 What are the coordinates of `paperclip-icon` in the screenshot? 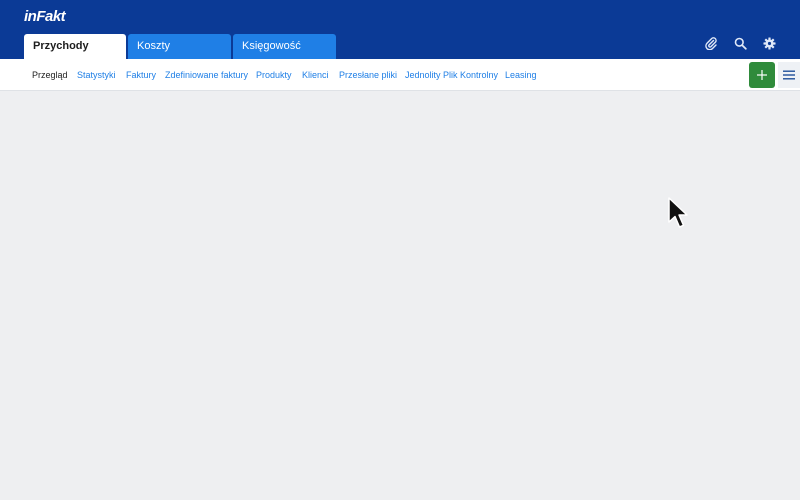 It's located at (711, 43).